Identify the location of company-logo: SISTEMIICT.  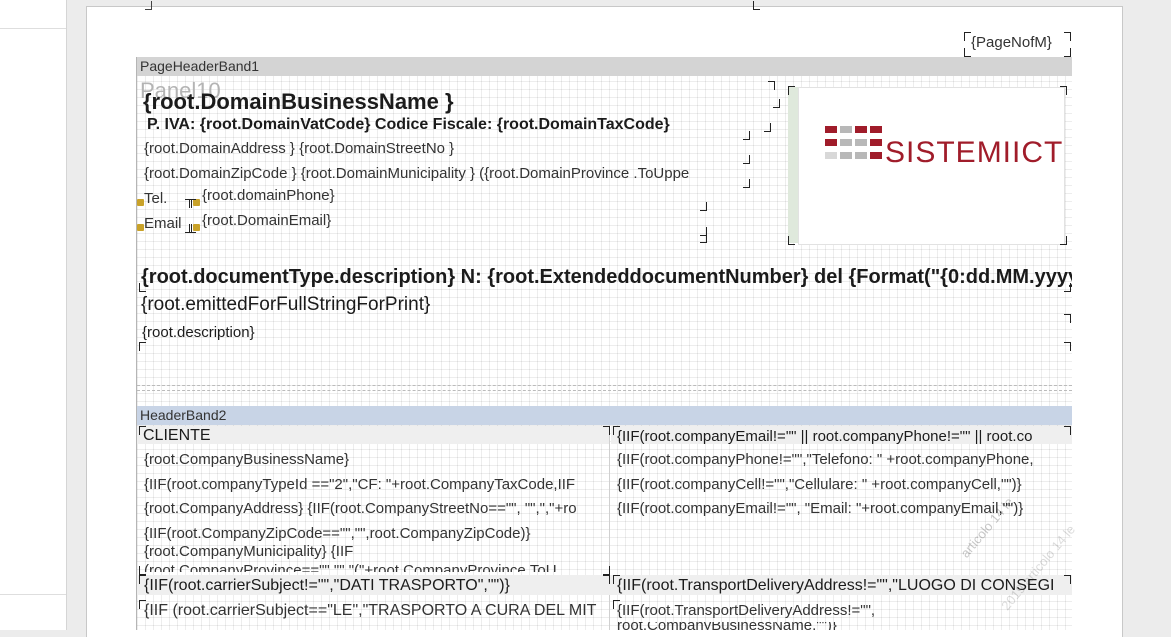
(931, 166).